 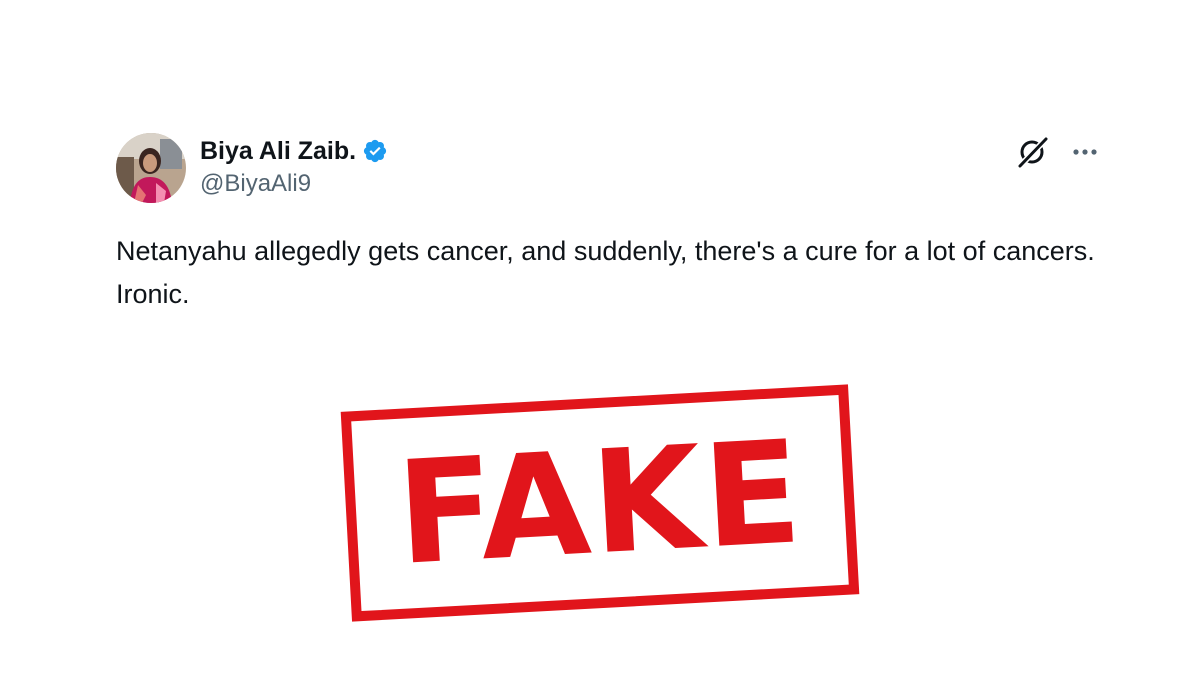 What do you see at coordinates (1085, 152) in the screenshot?
I see `more-options-icon` at bounding box center [1085, 152].